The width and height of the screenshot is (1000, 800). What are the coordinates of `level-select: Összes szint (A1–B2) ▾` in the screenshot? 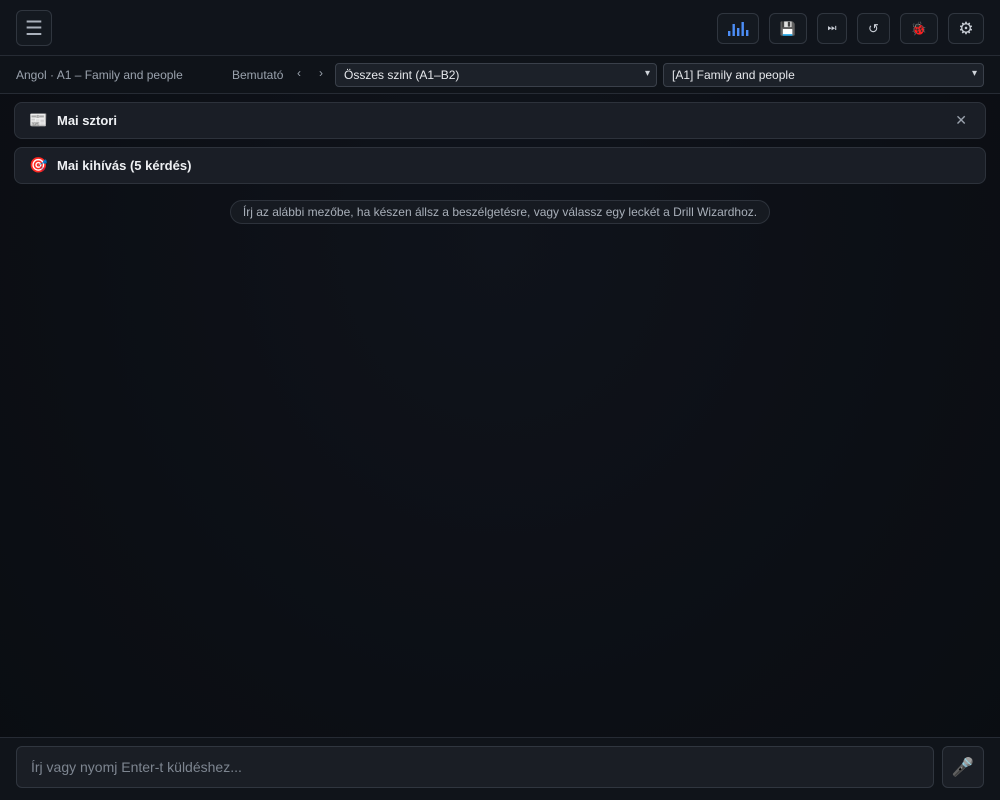 It's located at (496, 75).